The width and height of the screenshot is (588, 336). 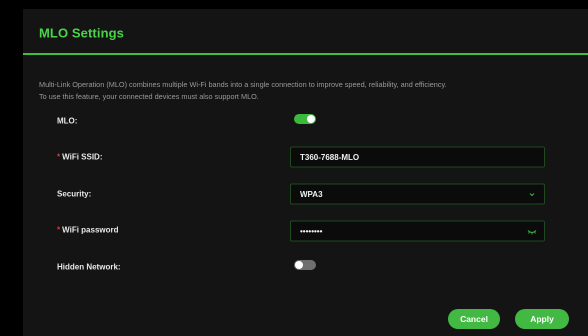 What do you see at coordinates (330, 157) in the screenshot?
I see `wifi-ssid-value: T360-7688-MLO` at bounding box center [330, 157].